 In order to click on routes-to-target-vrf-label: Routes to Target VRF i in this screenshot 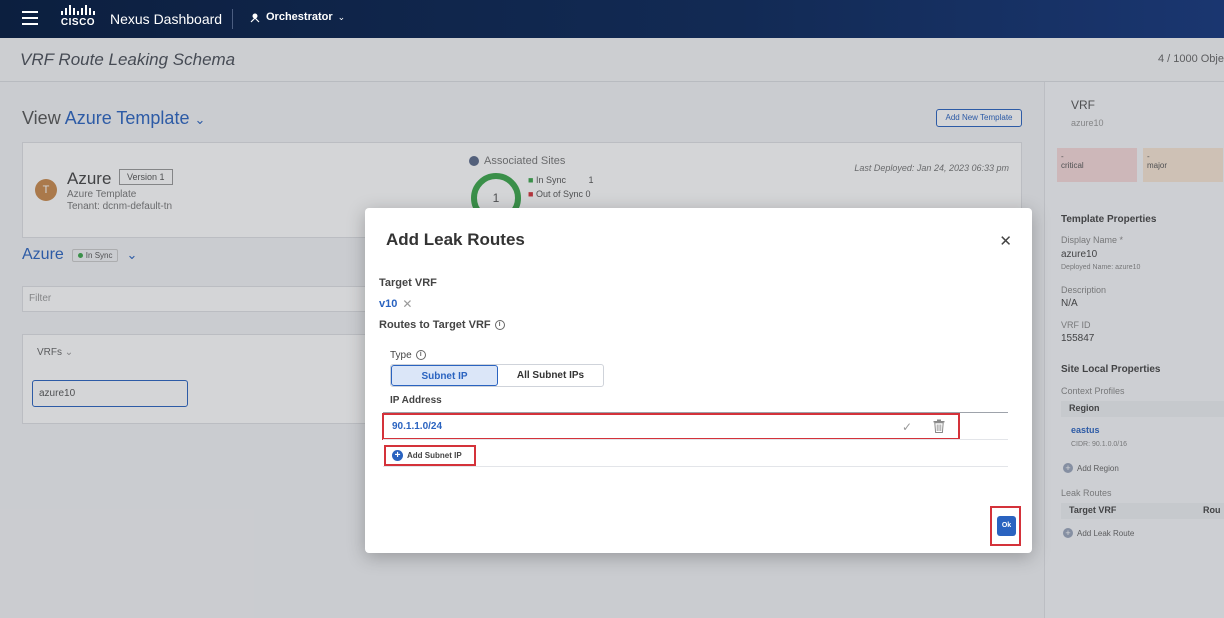, I will do `click(442, 325)`.